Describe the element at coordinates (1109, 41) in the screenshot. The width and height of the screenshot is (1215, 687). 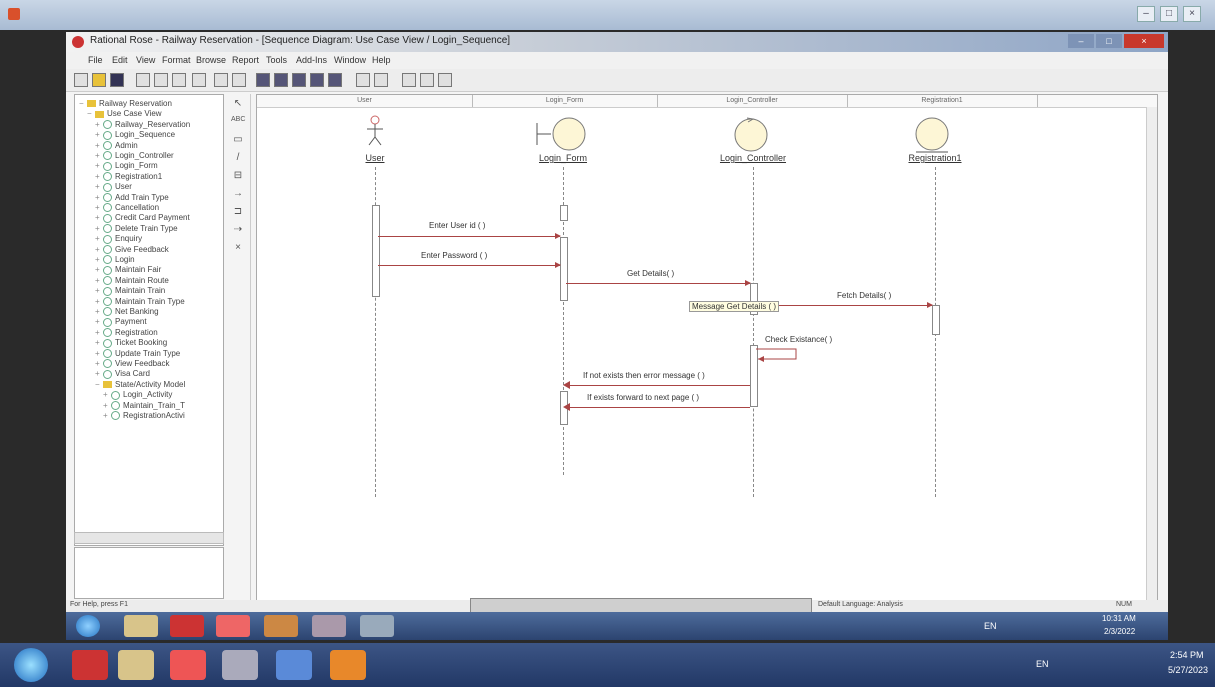
I see `app-maximize-button: □` at that location.